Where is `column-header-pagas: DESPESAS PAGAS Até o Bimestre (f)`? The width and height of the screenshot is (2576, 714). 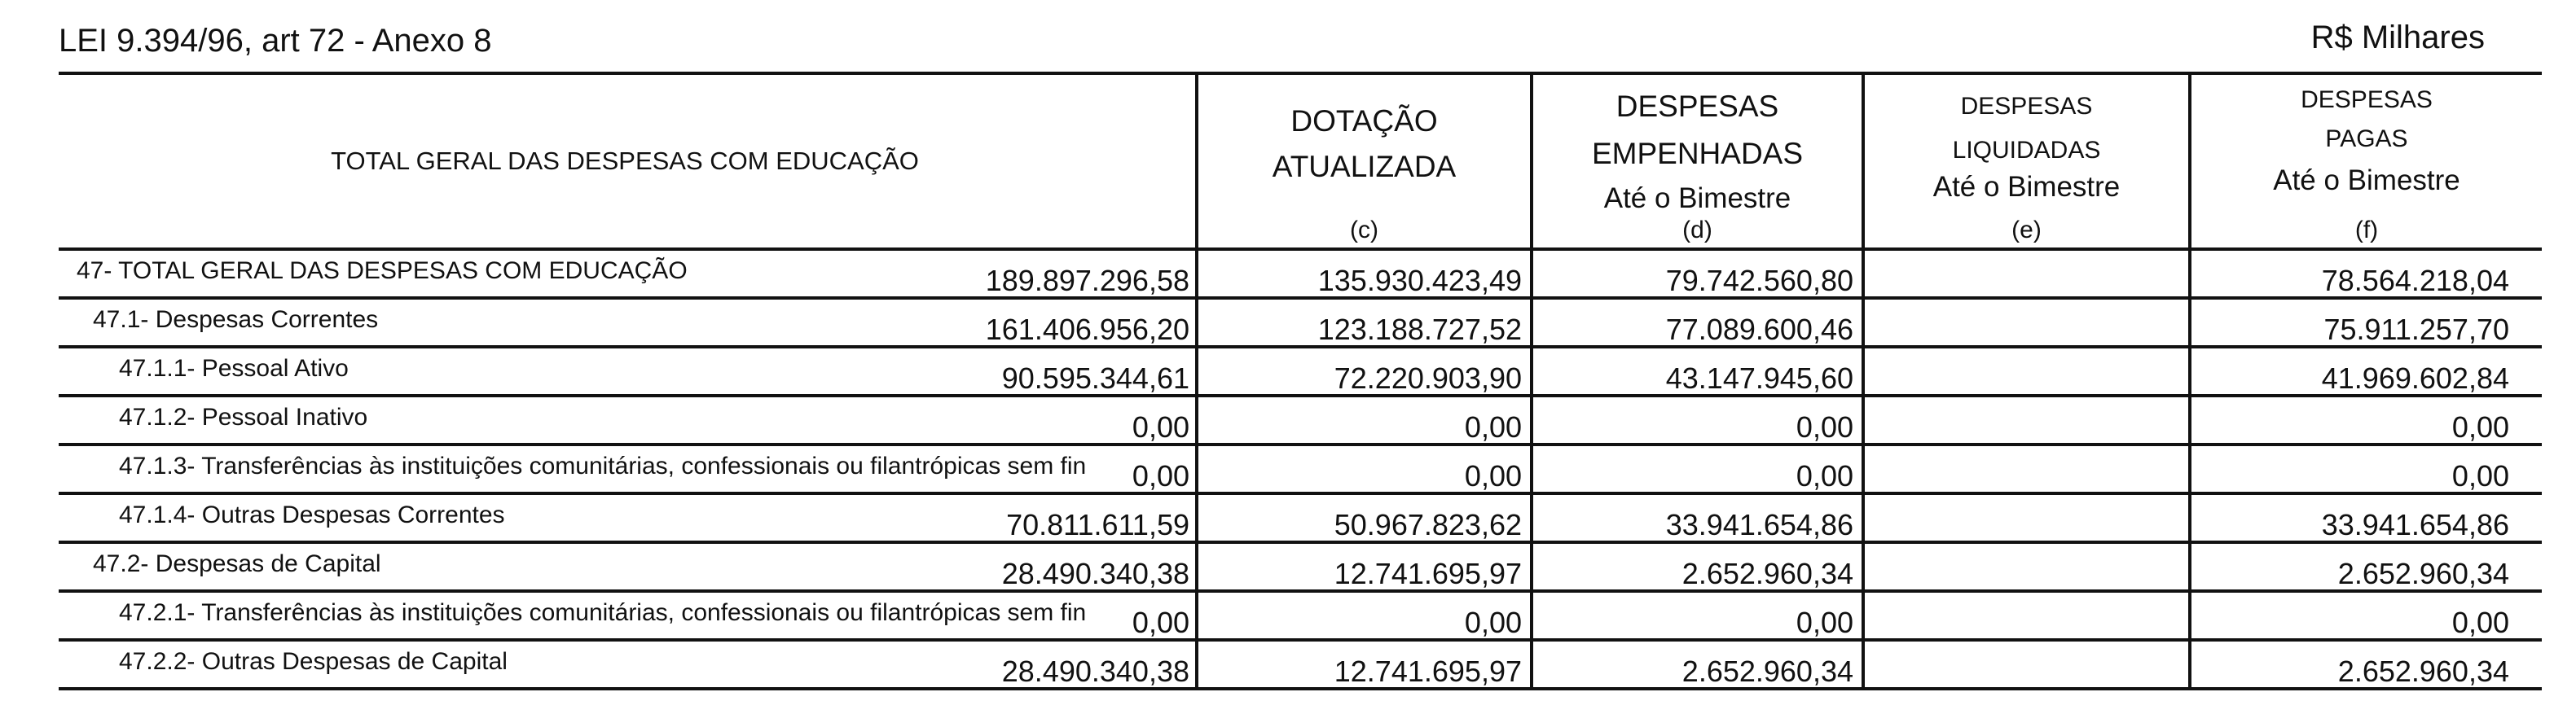
column-header-pagas: DESPESAS PAGAS Até o Bimestre (f) is located at coordinates (2366, 159).